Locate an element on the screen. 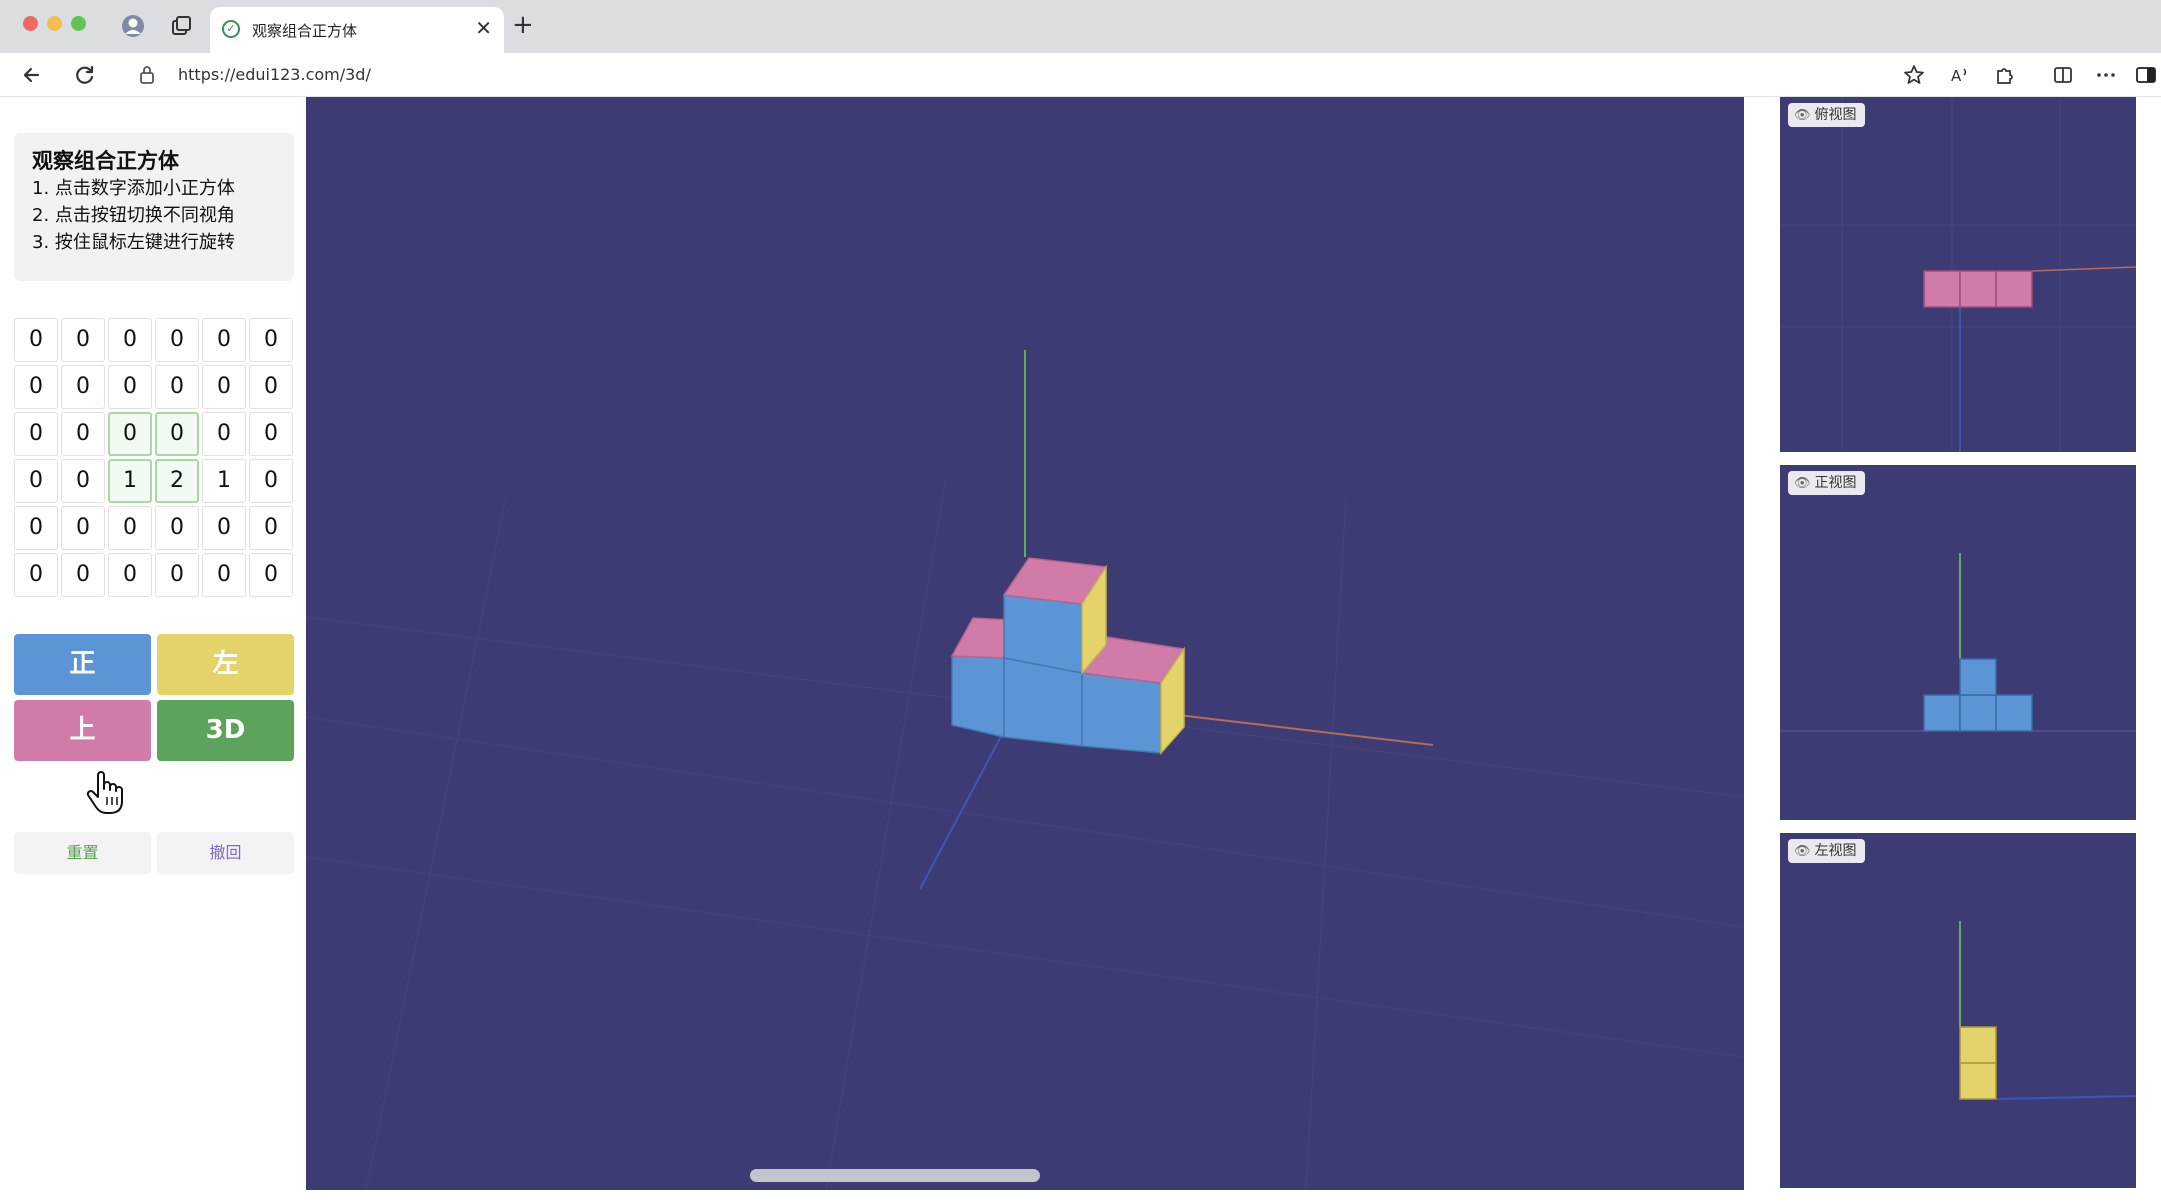  address-bar: https://edui123.com/3d/ A is located at coordinates (1080, 75).